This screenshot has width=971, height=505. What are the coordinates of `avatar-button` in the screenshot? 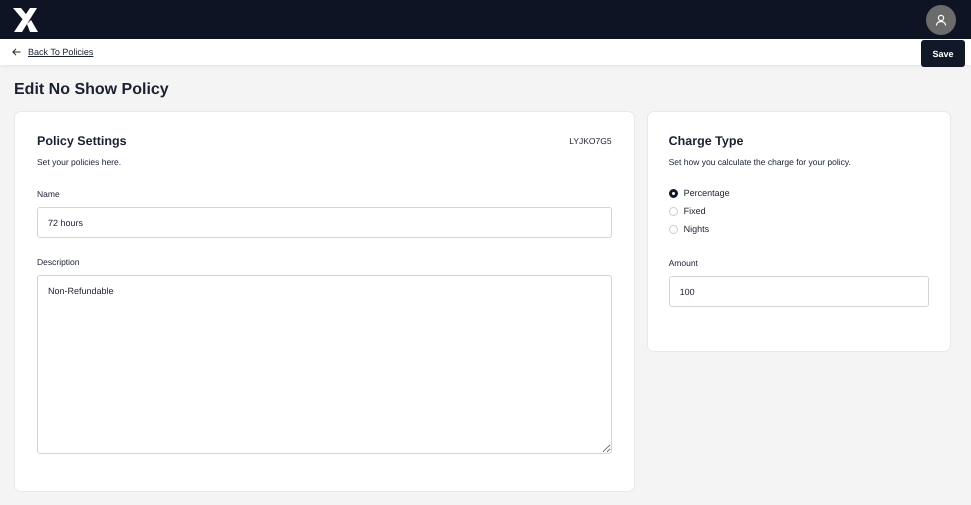 It's located at (941, 19).